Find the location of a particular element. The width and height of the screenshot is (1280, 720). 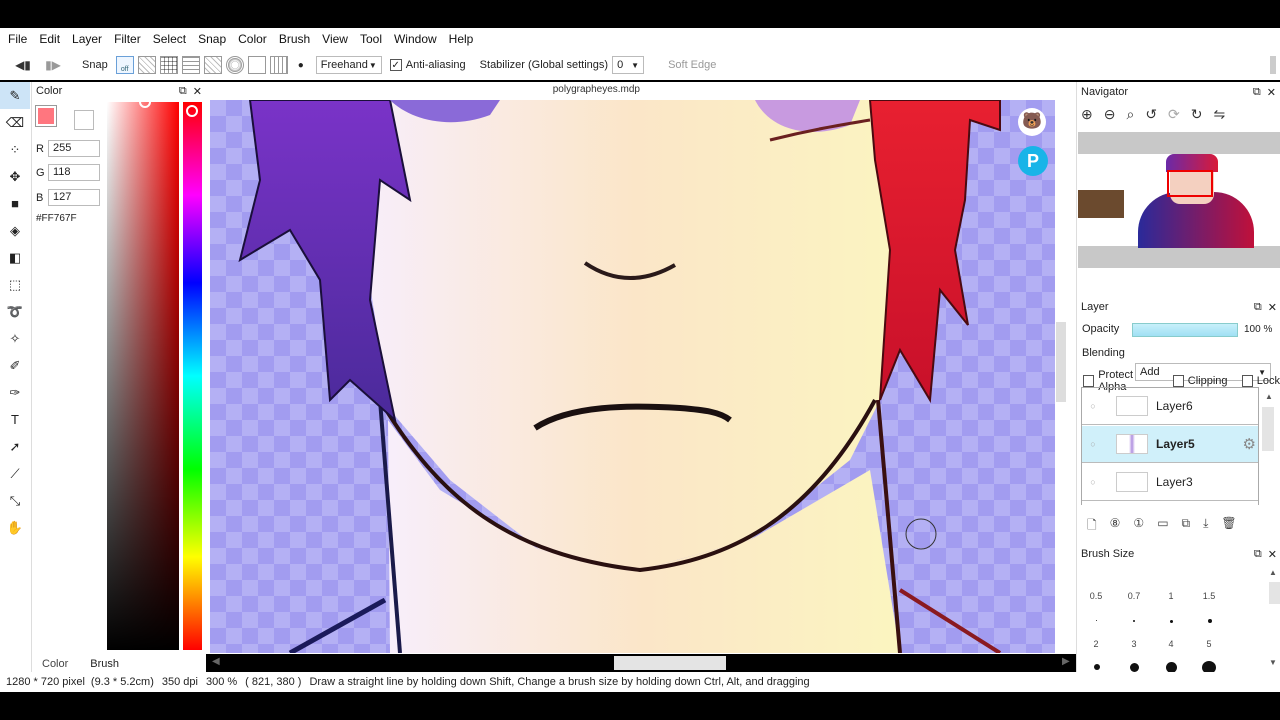

operation-tool-icon: ➚ is located at coordinates (15, 446).